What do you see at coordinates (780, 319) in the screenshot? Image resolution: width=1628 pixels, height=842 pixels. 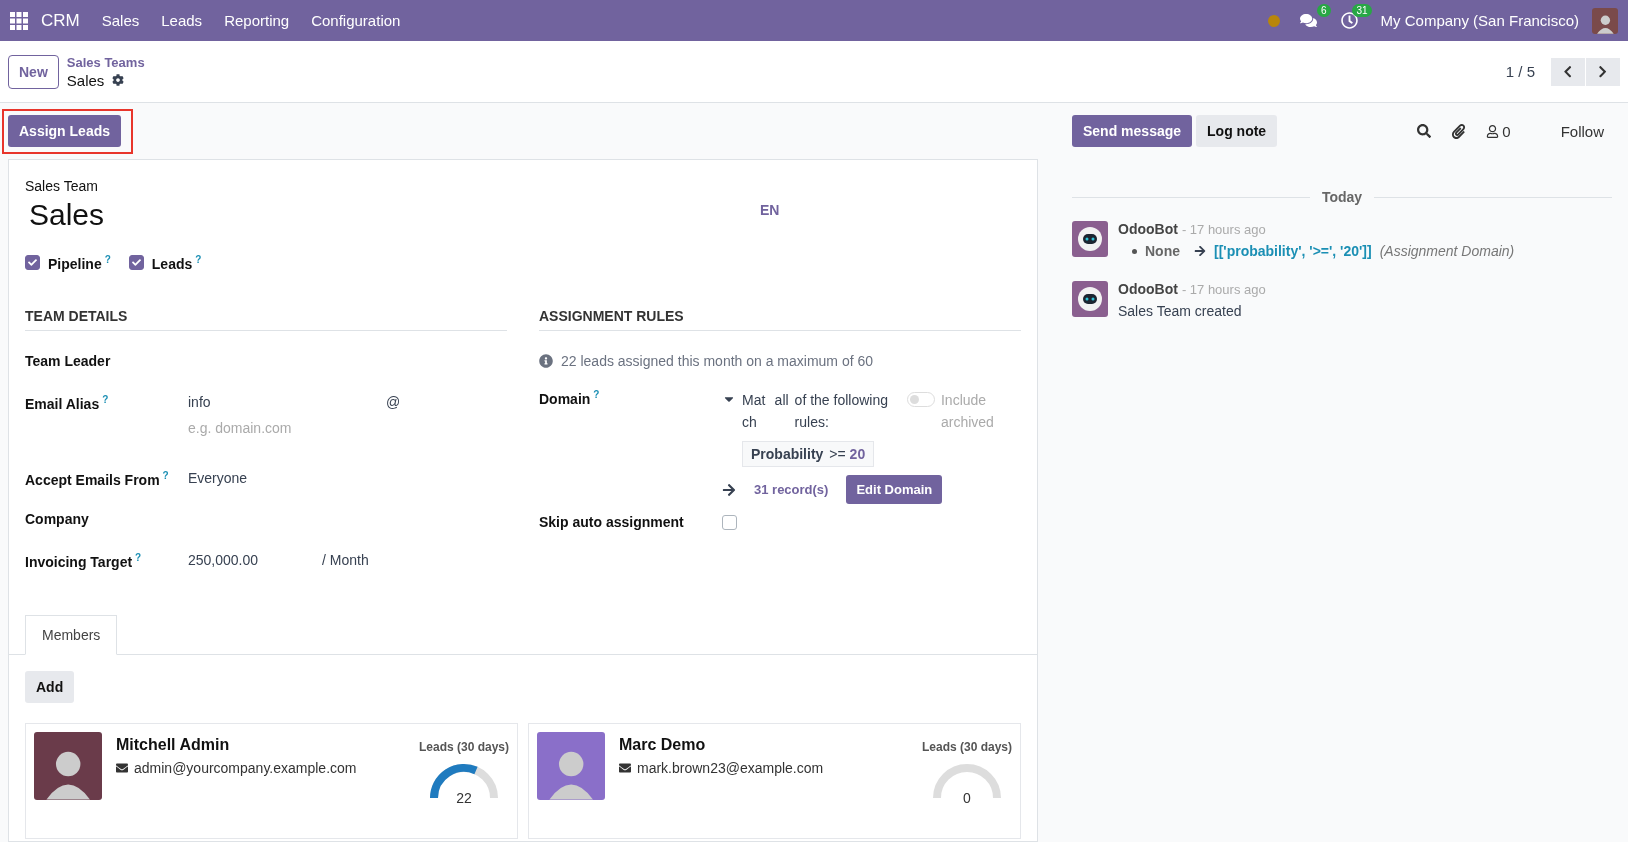 I see `section-heading: ASSIGNMENT RULES` at bounding box center [780, 319].